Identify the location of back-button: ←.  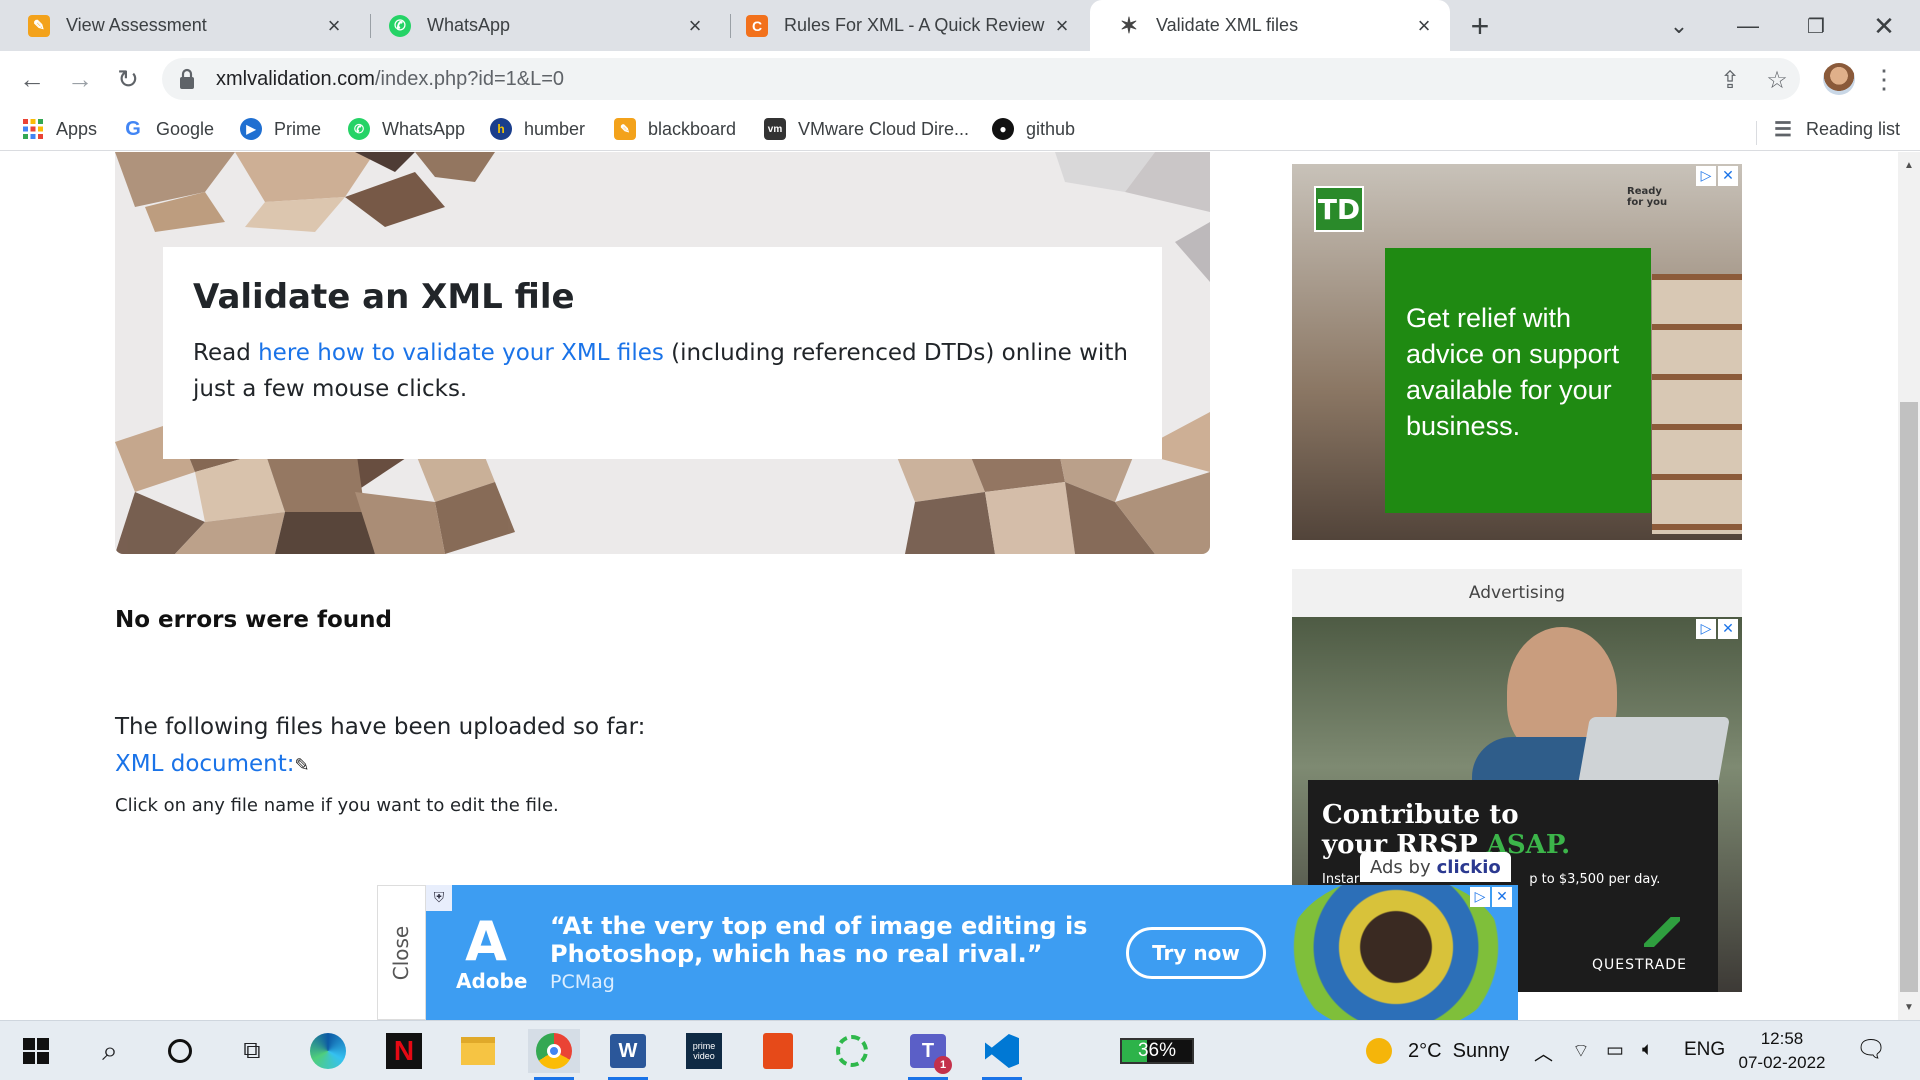
(32, 79).